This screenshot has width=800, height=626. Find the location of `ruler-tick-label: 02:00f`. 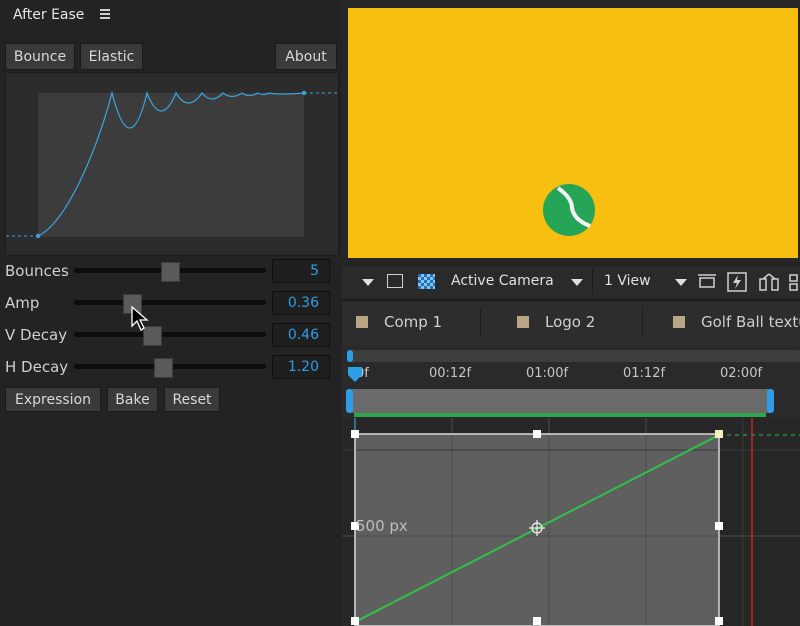

ruler-tick-label: 02:00f is located at coordinates (741, 373).